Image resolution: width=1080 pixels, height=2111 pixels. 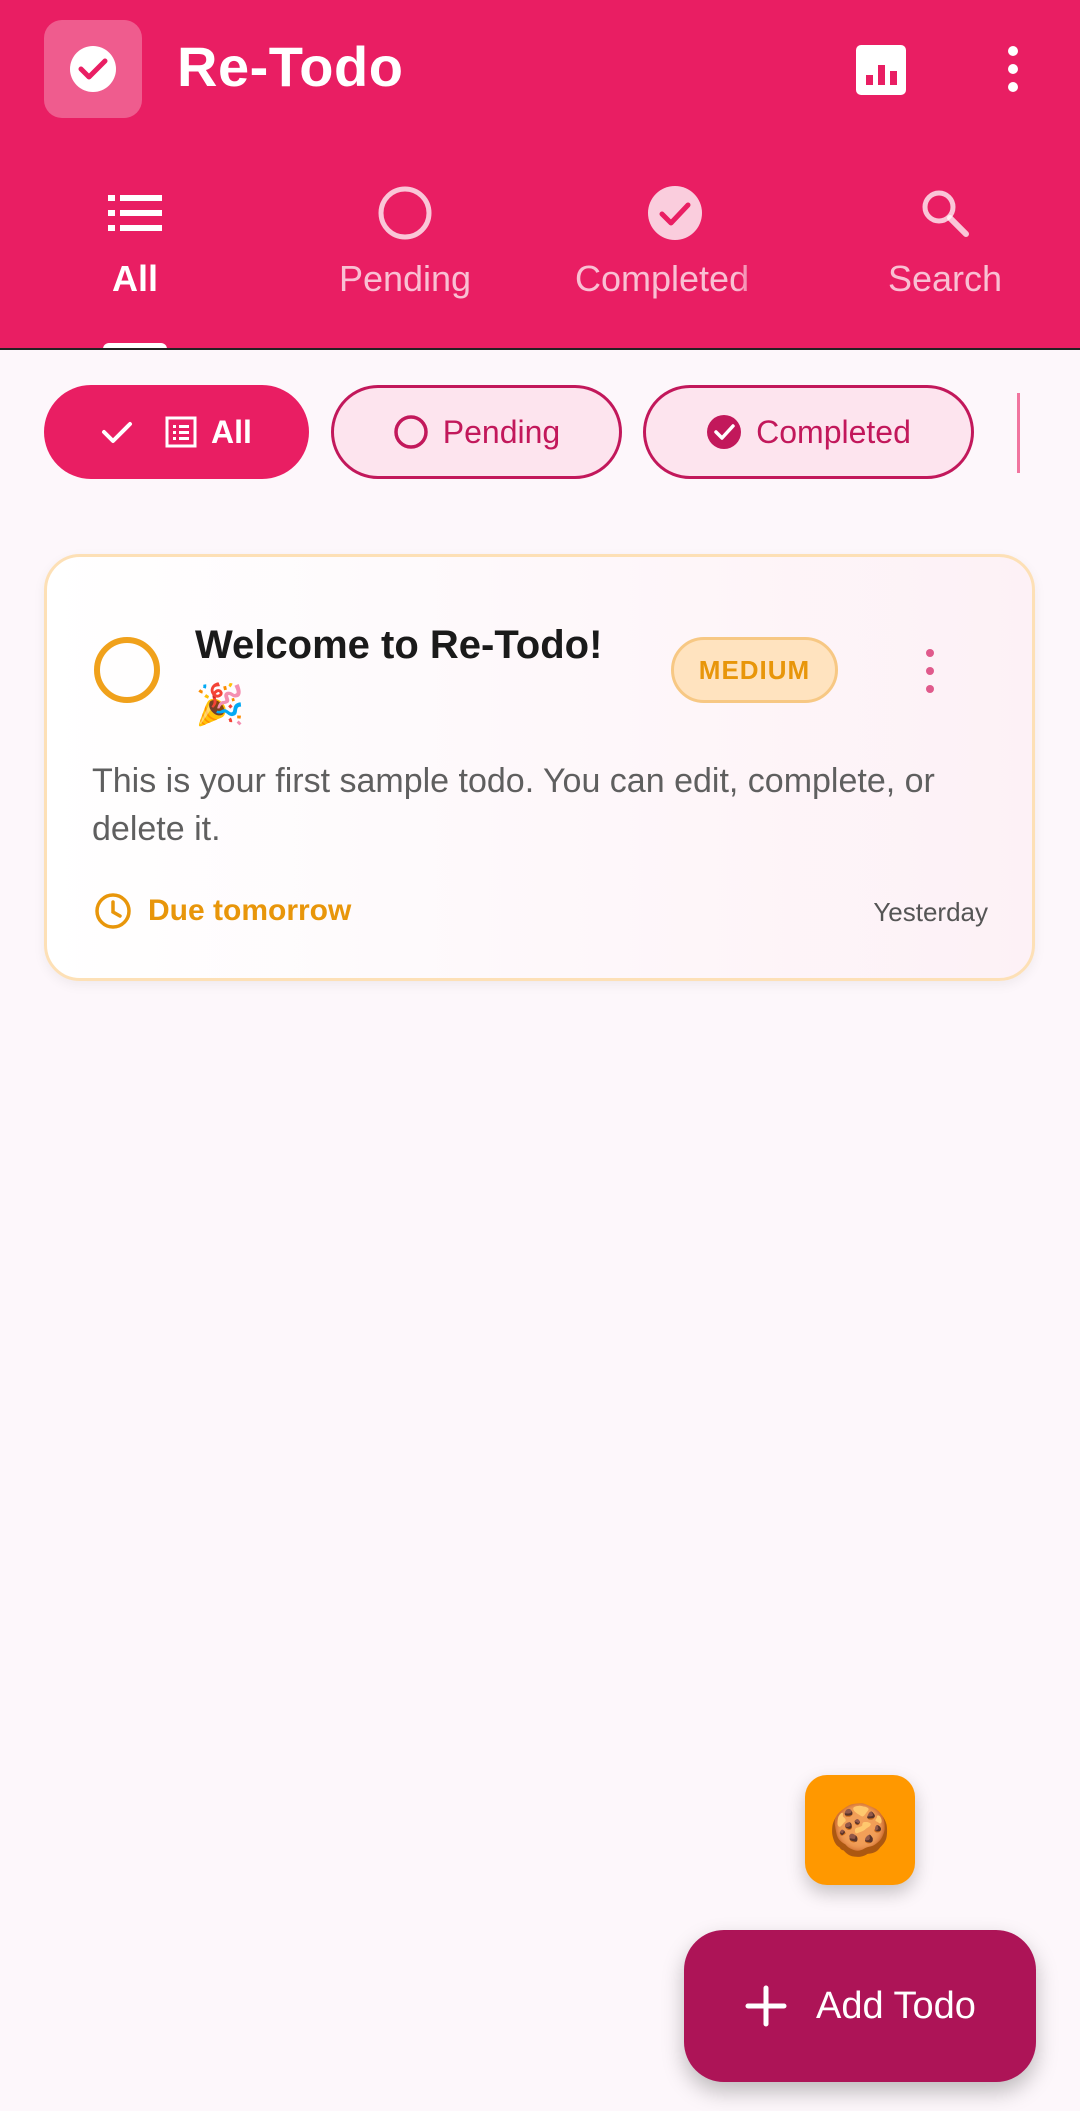 What do you see at coordinates (945, 278) in the screenshot?
I see `tab-label: Search` at bounding box center [945, 278].